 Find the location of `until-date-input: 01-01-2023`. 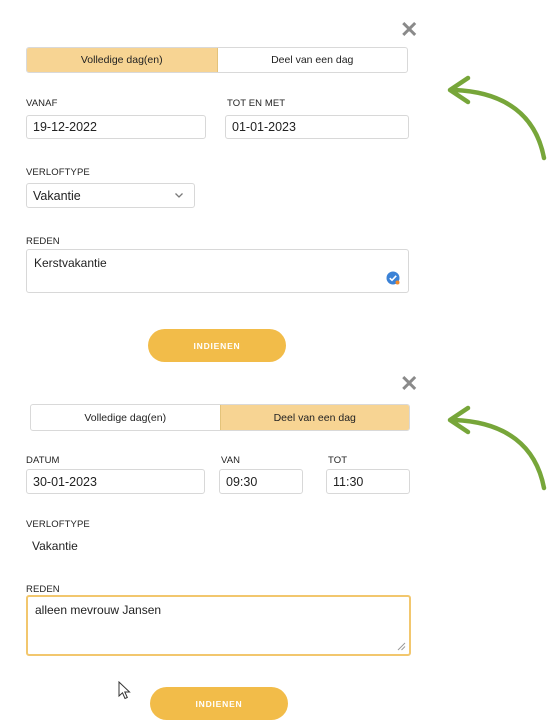

until-date-input: 01-01-2023 is located at coordinates (317, 127).